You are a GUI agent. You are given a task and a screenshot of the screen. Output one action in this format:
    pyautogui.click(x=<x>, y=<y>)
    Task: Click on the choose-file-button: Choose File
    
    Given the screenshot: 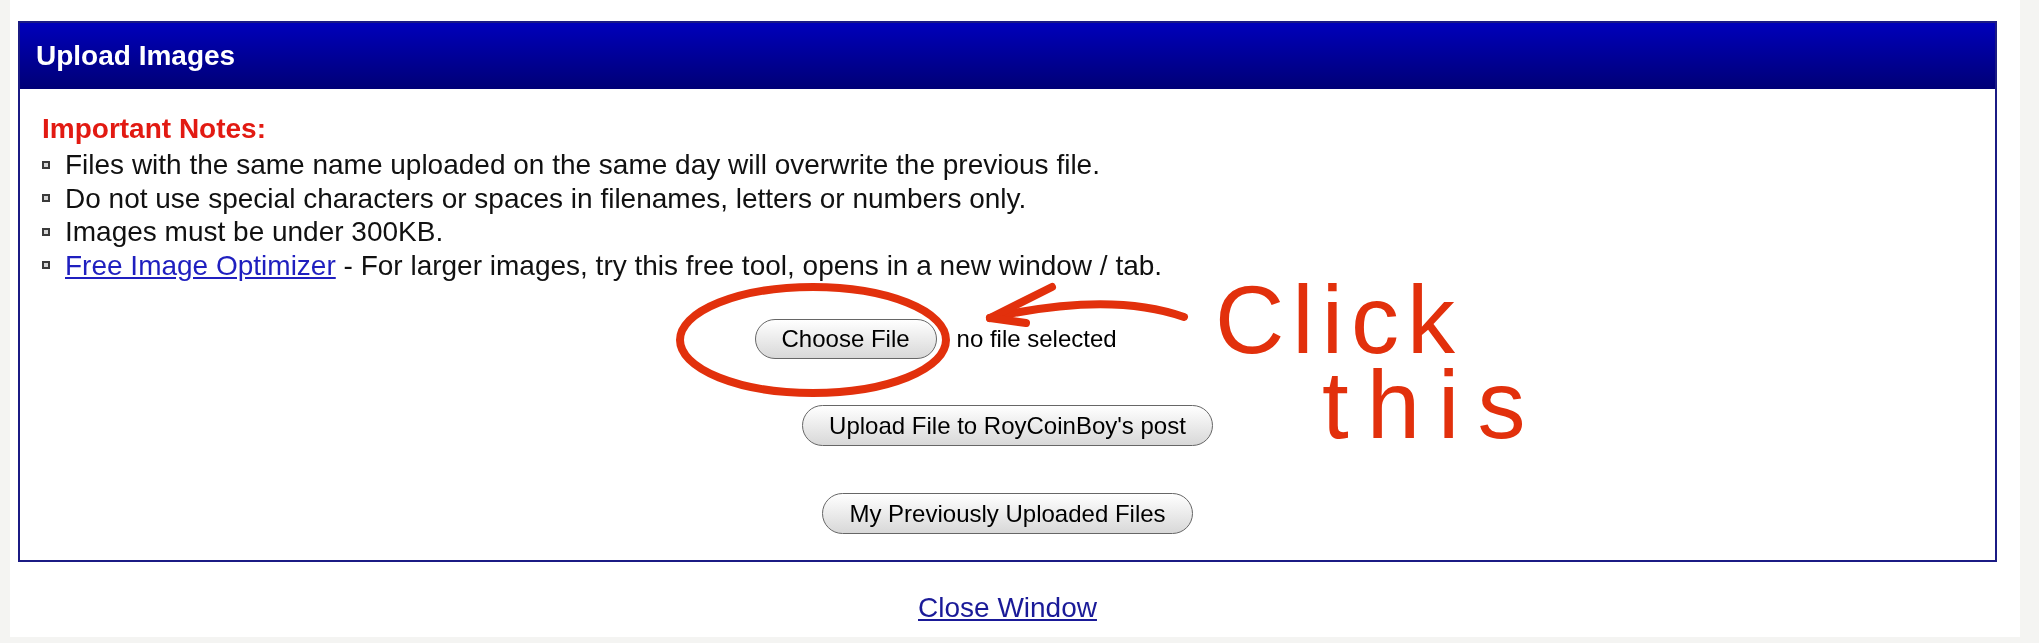 What is the action you would take?
    pyautogui.click(x=845, y=339)
    